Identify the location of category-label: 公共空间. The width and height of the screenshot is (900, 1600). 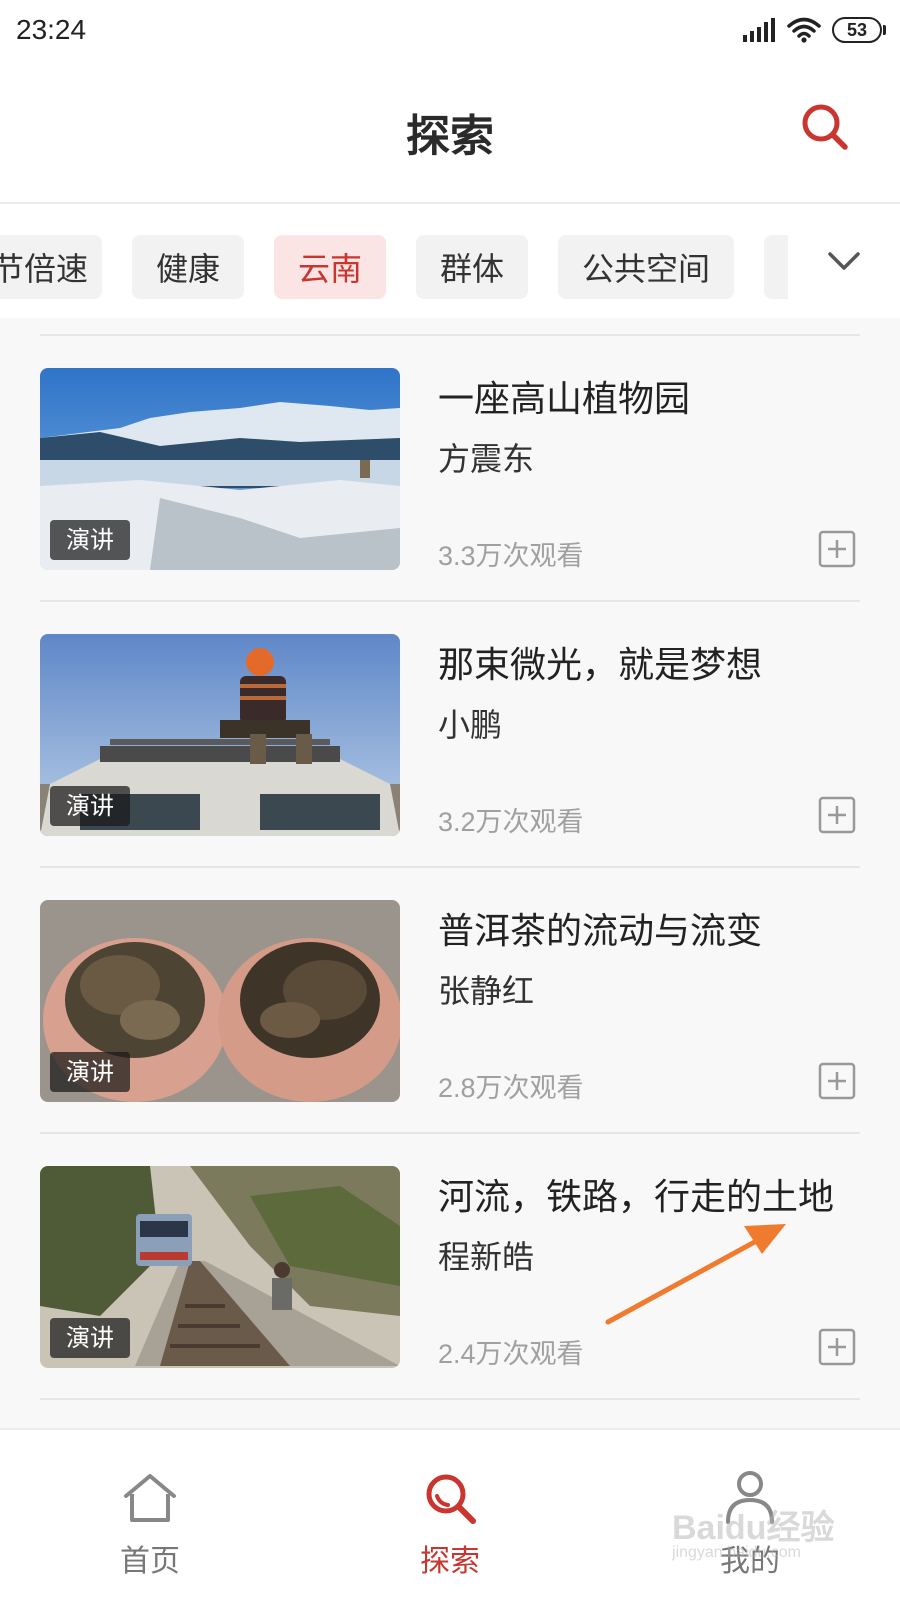
(645, 269).